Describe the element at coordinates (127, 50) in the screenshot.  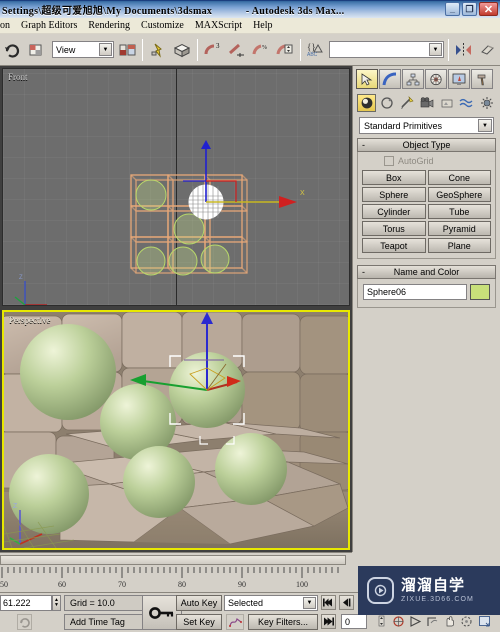
I see `use-center-button` at that location.